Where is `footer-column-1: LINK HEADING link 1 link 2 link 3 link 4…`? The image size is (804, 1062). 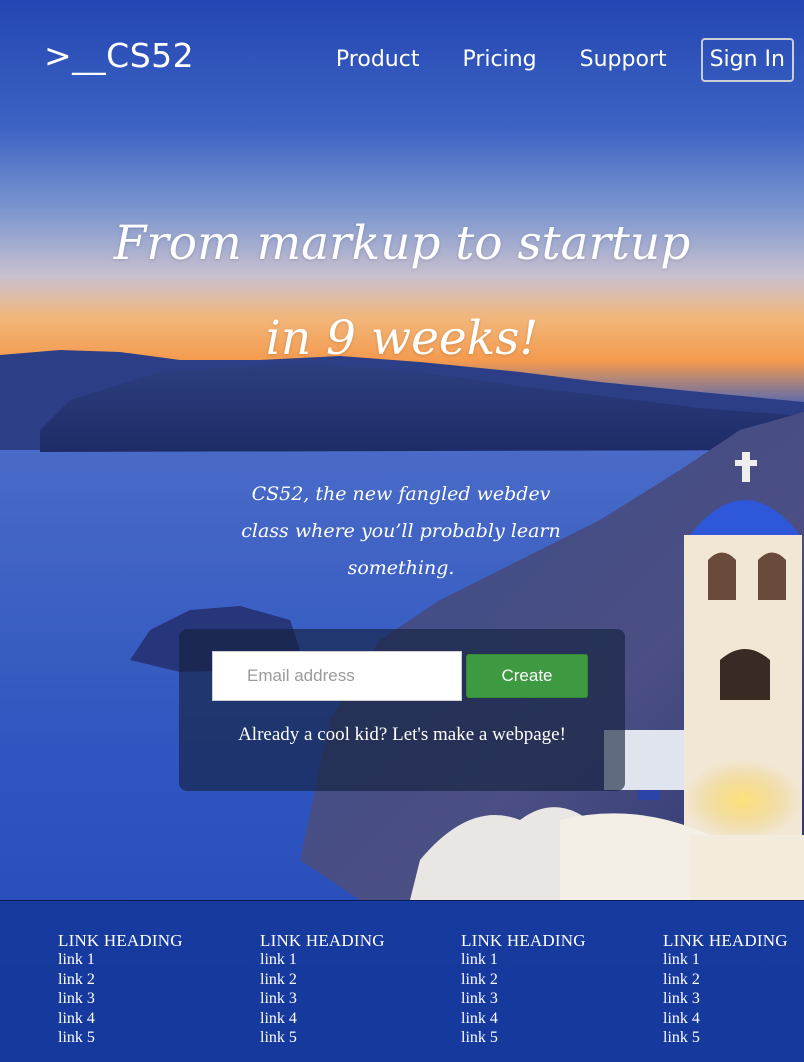
footer-column-1: LINK HEADING link 1 link 2 link 3 link 4… is located at coordinates (120, 989).